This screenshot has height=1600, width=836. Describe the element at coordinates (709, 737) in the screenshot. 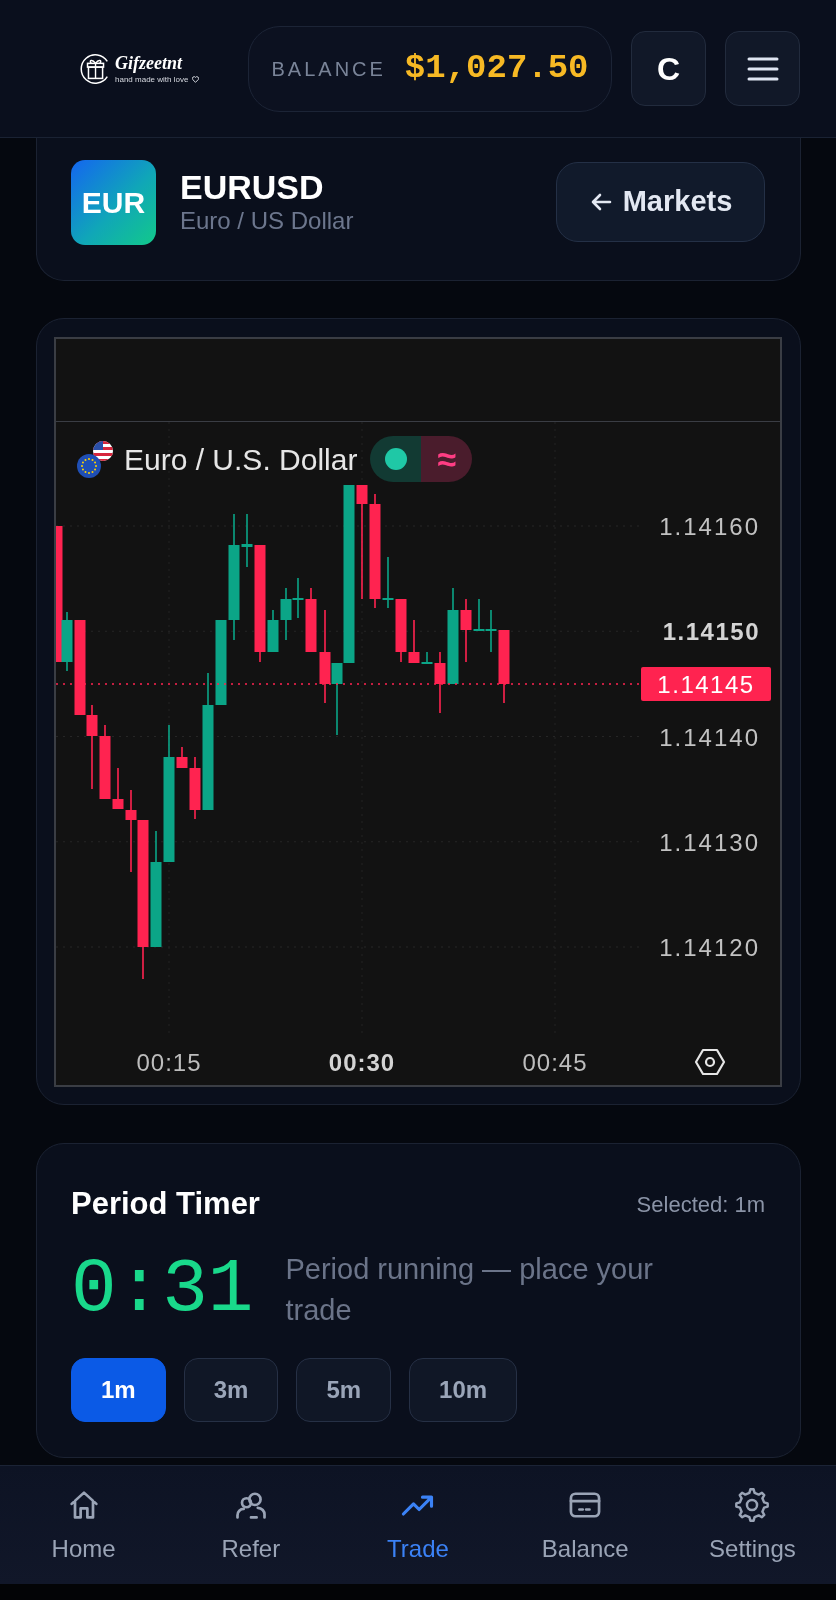

I see `price-axis-label: 1.14140` at that location.